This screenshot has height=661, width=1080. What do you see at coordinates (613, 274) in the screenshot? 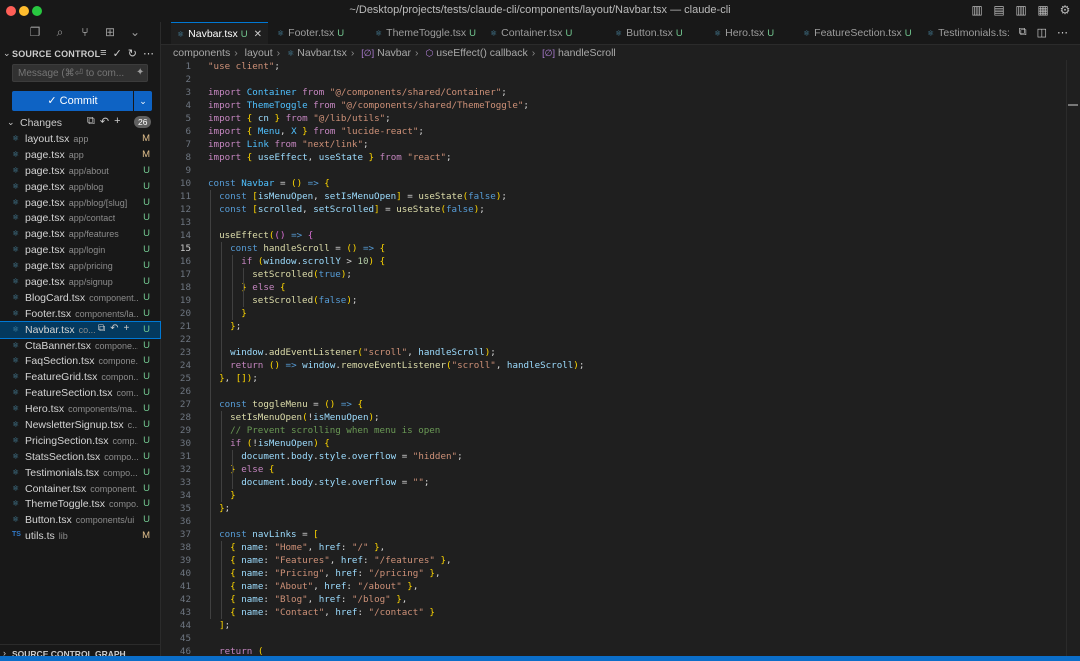
I see `code-line: 17 setScrolled(true);` at bounding box center [613, 274].